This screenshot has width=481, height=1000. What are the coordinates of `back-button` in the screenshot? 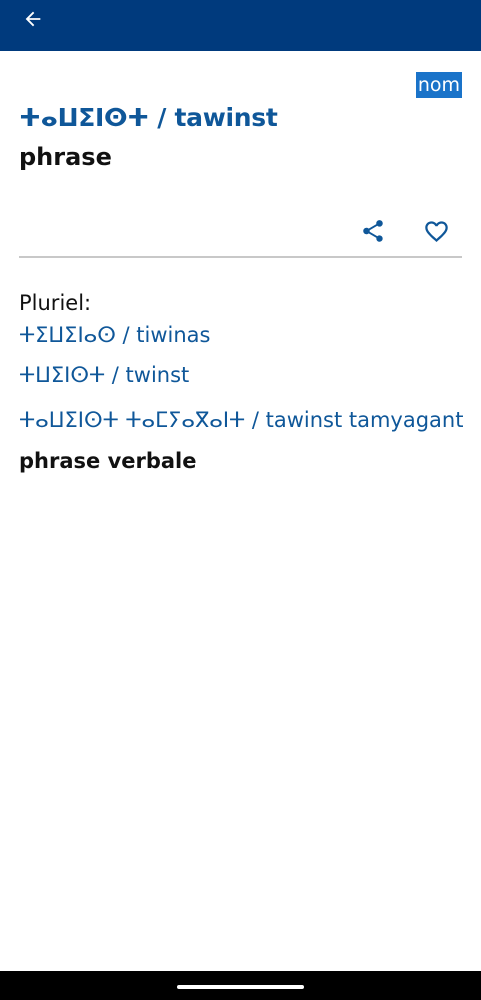 It's located at (33, 19).